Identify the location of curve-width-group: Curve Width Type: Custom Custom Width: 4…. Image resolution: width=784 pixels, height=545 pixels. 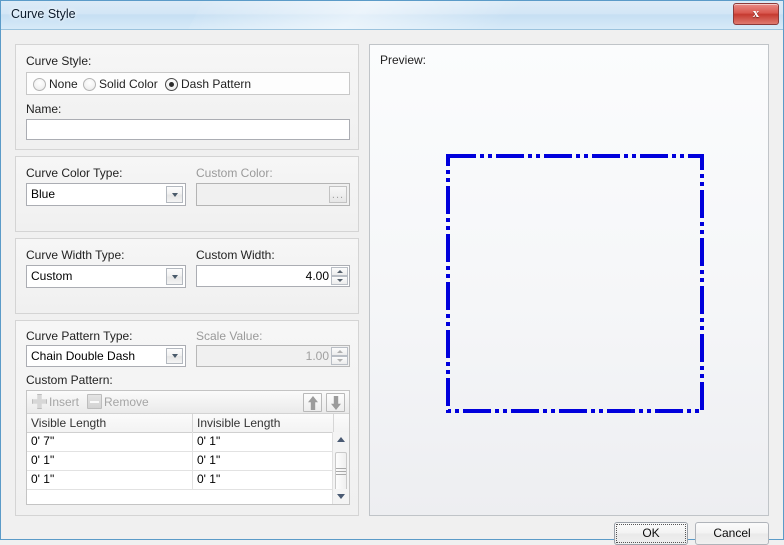
(187, 276).